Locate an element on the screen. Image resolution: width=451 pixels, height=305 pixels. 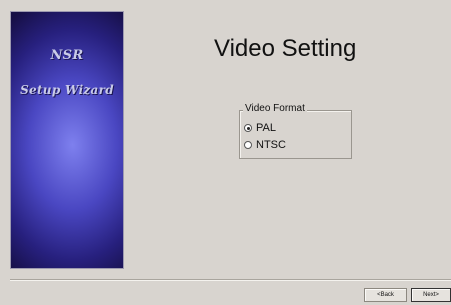
radio-option-ntsc: NTSC is located at coordinates (265, 145).